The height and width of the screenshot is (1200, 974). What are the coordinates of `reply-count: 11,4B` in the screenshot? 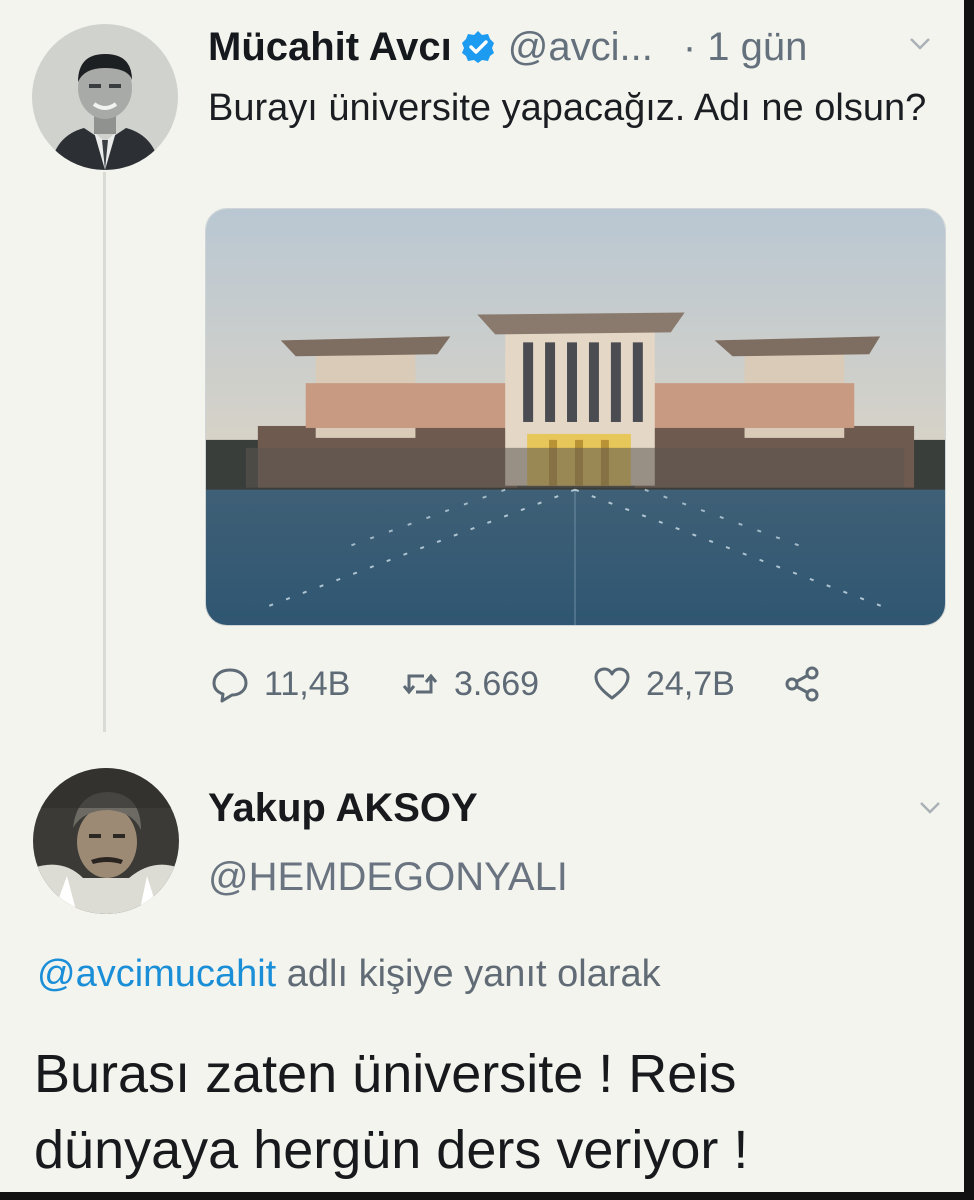 It's located at (307, 683).